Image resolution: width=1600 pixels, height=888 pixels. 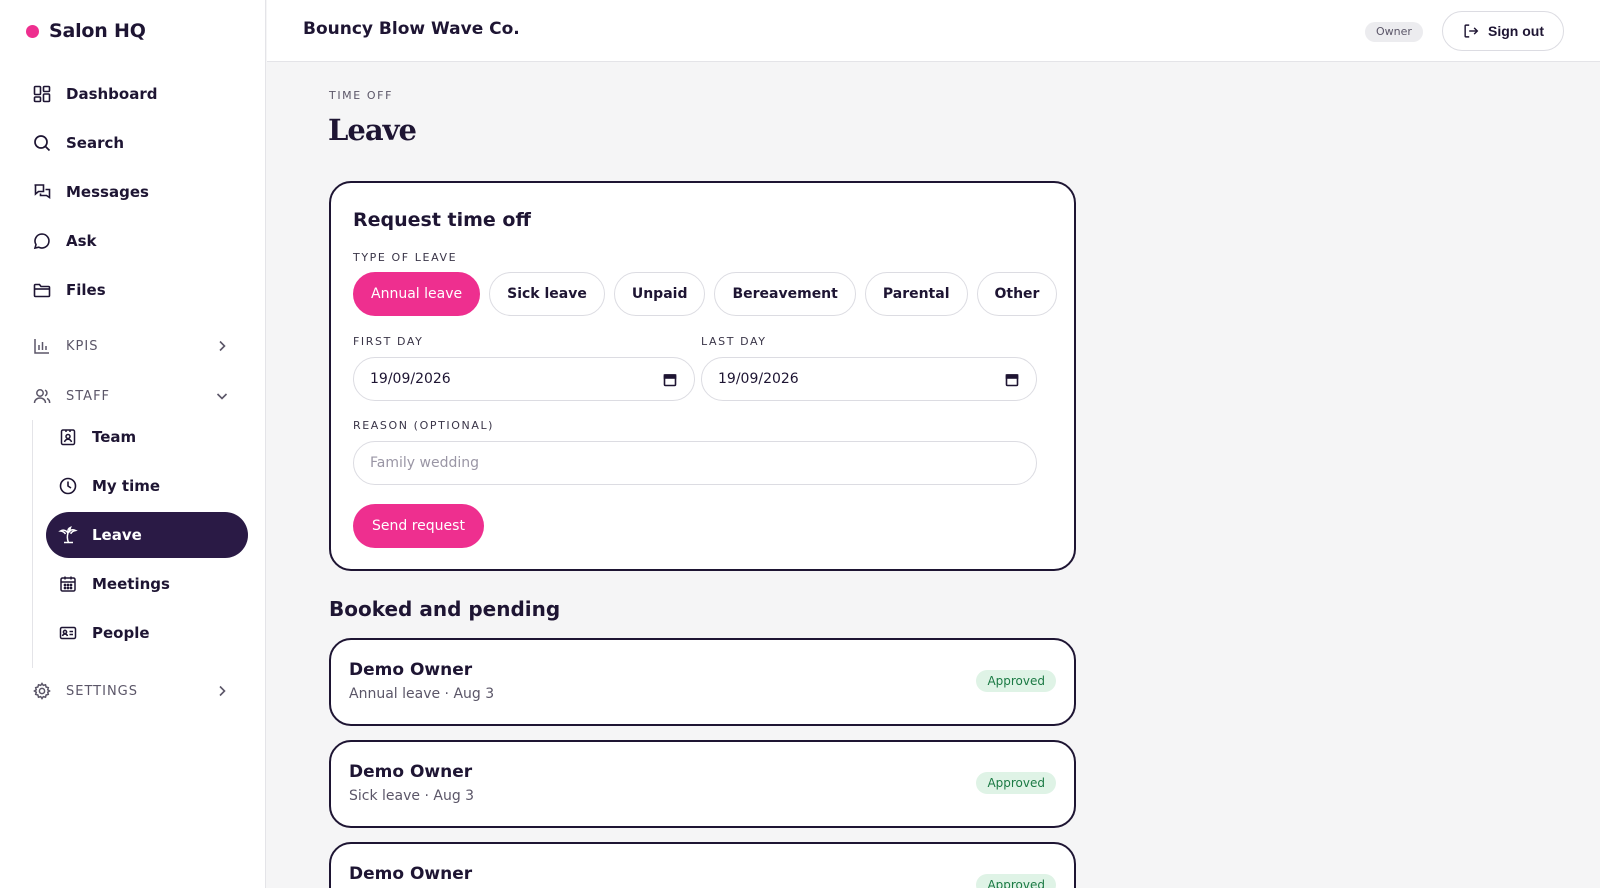 I want to click on nav-item-team: Team, so click(x=147, y=437).